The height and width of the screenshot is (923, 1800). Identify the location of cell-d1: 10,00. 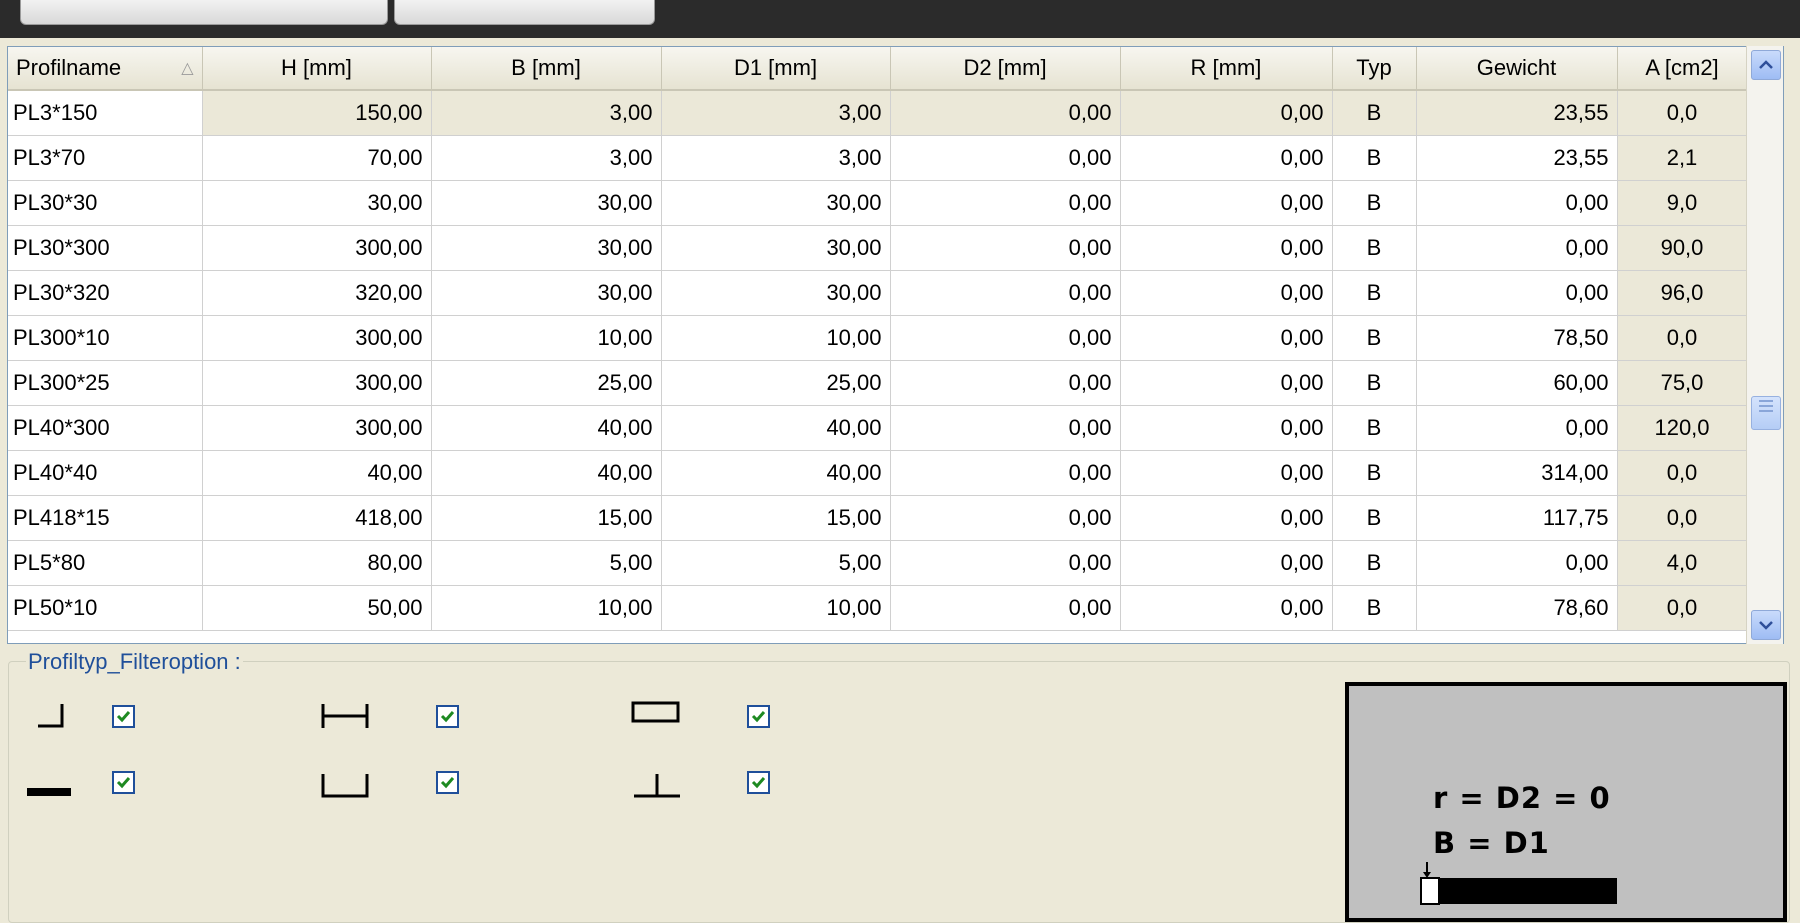
(776, 608).